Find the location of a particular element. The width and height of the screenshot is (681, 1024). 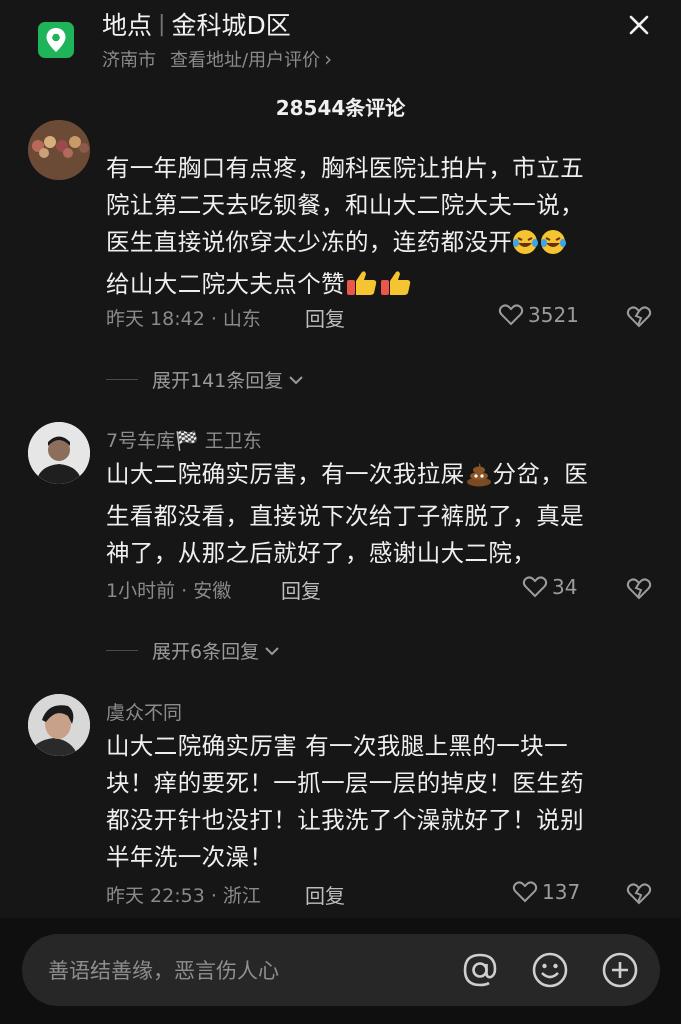

emoji-icon is located at coordinates (550, 970).